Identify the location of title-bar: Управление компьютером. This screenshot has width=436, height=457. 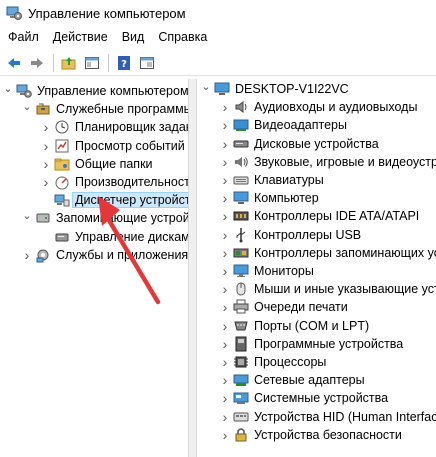
(218, 13).